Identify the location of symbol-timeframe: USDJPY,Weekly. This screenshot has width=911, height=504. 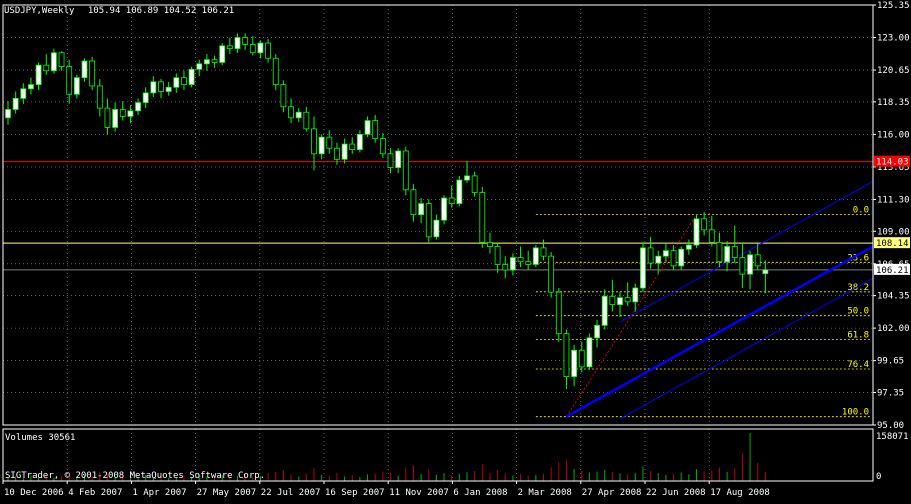
(39, 11).